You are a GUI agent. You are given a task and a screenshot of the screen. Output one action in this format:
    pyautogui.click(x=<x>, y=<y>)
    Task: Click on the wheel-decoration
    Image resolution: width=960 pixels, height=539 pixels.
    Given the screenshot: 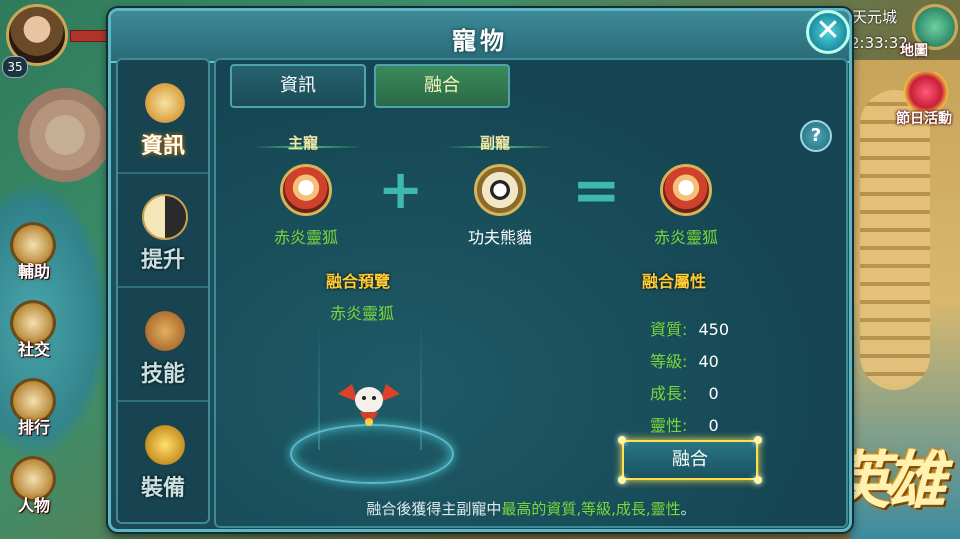 What is the action you would take?
    pyautogui.click(x=895, y=240)
    